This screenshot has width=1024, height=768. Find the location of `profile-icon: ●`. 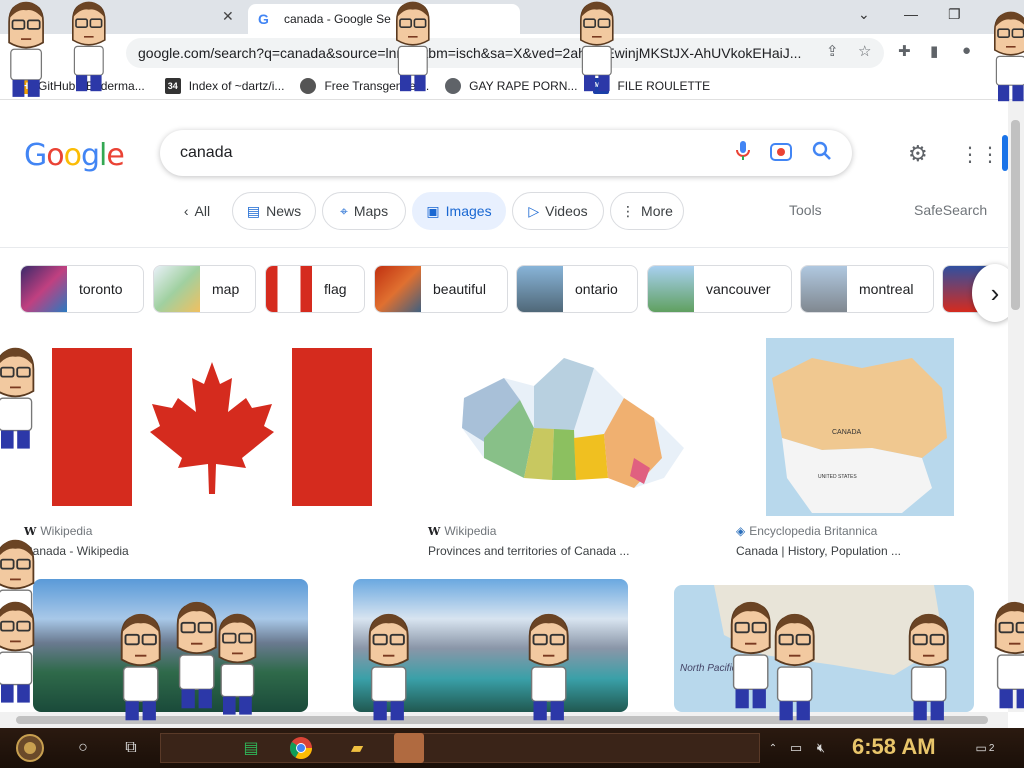

profile-icon: ● is located at coordinates (966, 50).